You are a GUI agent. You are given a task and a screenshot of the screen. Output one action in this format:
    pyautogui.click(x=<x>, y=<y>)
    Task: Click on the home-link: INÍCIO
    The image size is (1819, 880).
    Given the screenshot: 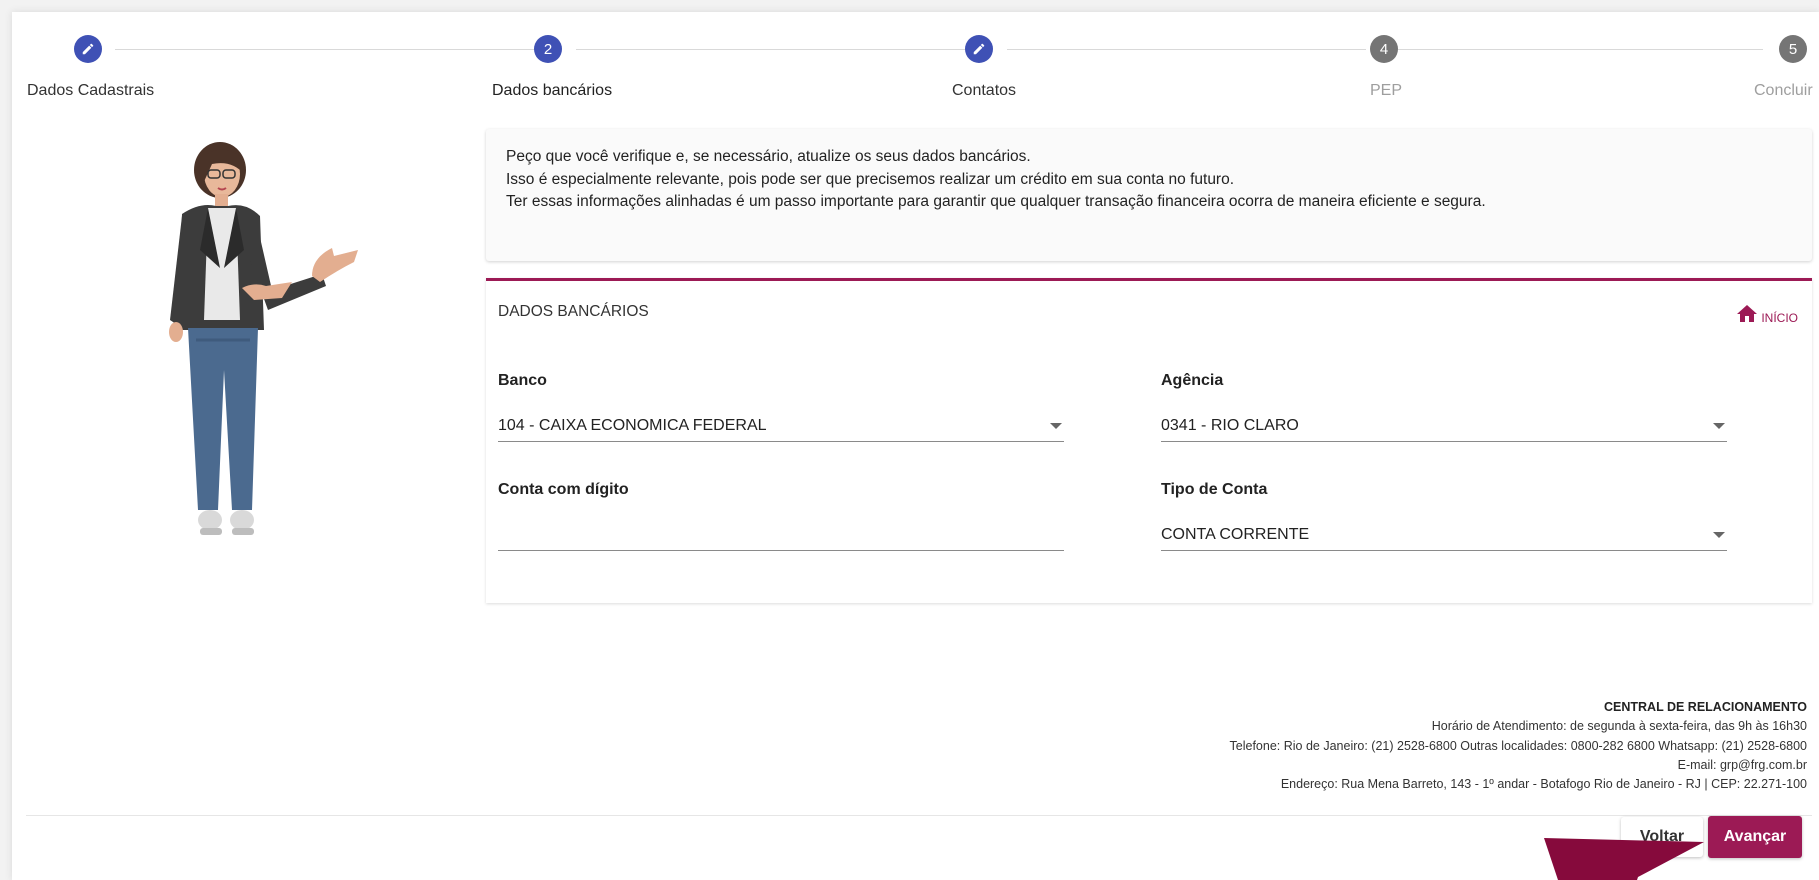 What is the action you would take?
    pyautogui.click(x=1766, y=314)
    